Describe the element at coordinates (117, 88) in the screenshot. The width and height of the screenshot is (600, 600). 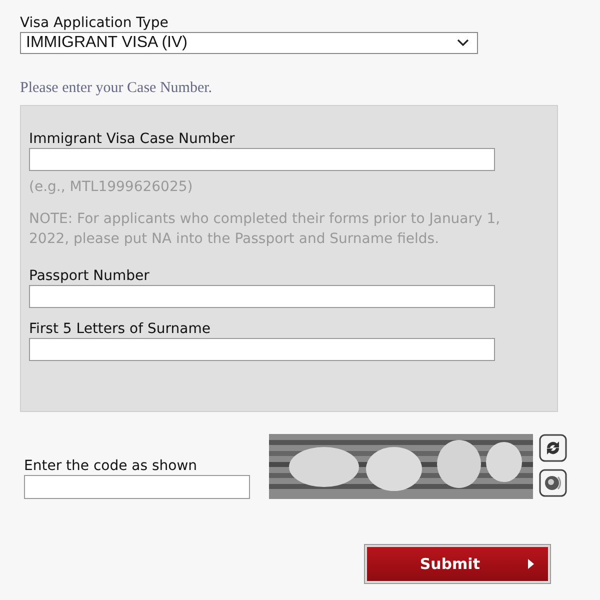
I see `instruction-text: Please enter your Case Number.` at that location.